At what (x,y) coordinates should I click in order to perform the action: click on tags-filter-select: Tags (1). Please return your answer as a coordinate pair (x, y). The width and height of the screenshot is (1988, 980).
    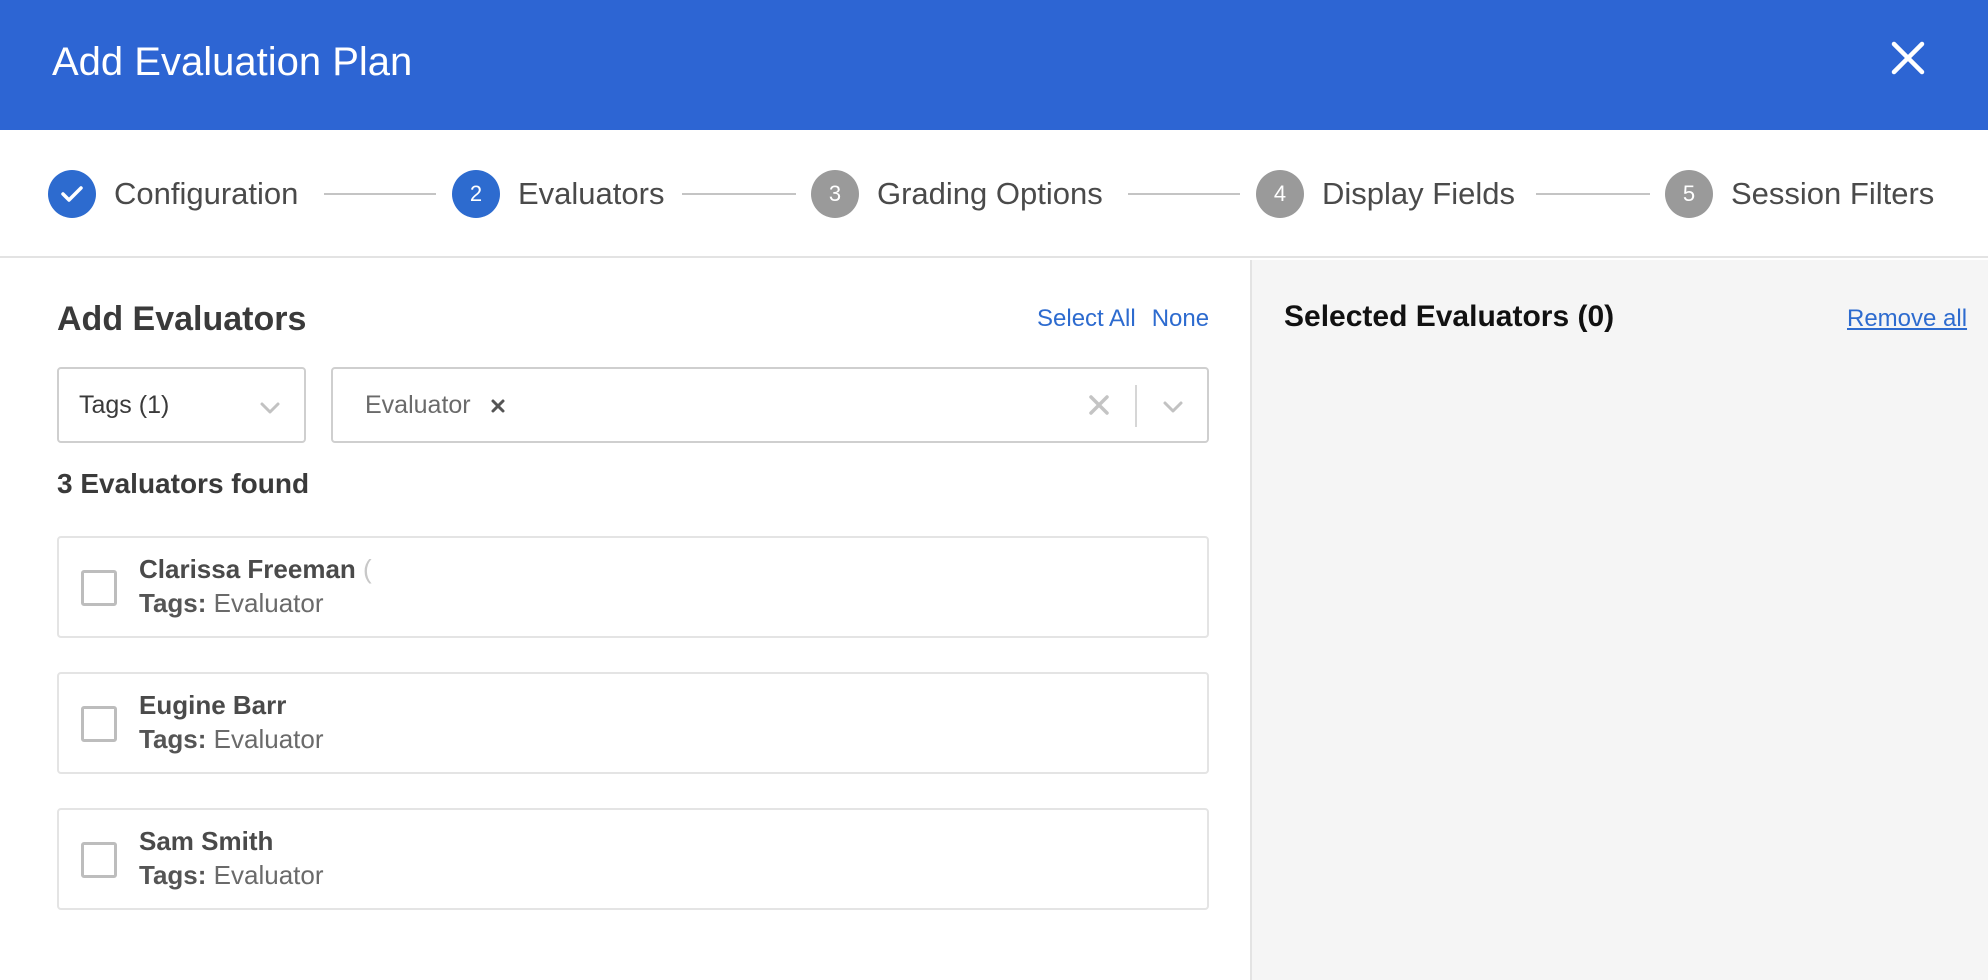
    Looking at the image, I should click on (181, 405).